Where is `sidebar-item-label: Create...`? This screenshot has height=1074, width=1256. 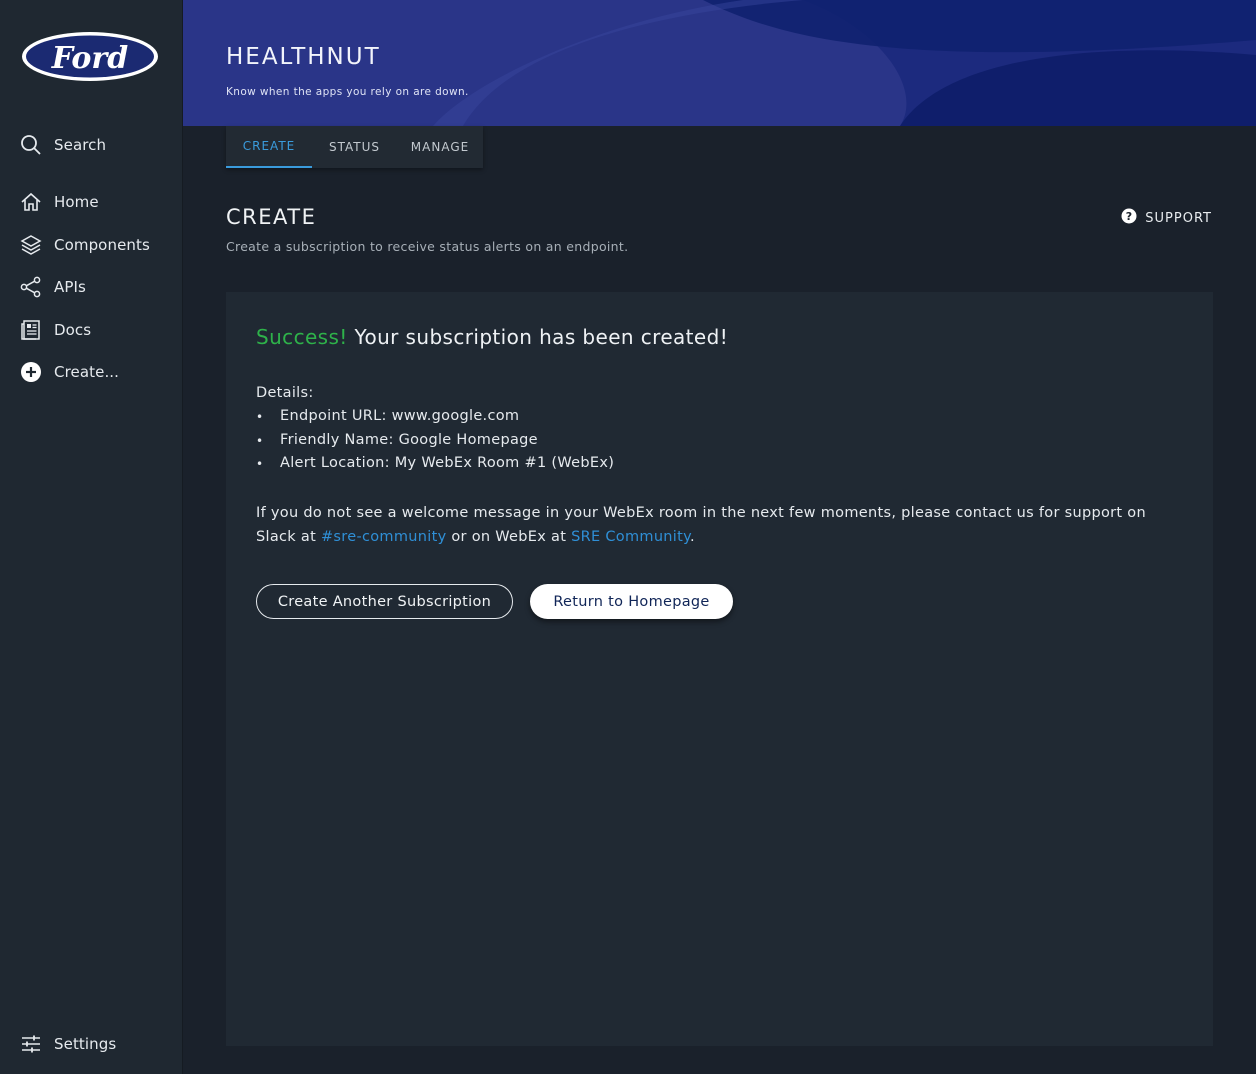
sidebar-item-label: Create... is located at coordinates (87, 372).